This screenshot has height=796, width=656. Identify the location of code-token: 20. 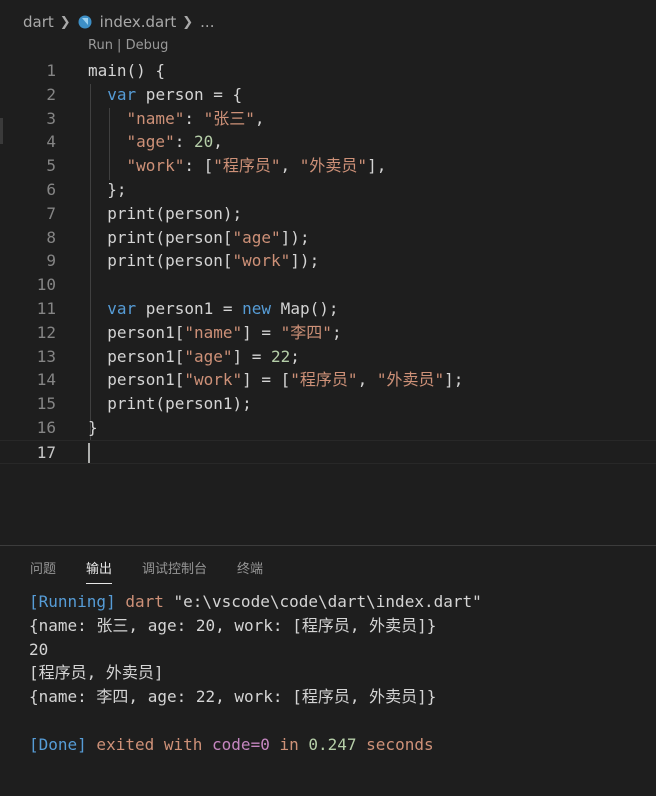
(203, 142).